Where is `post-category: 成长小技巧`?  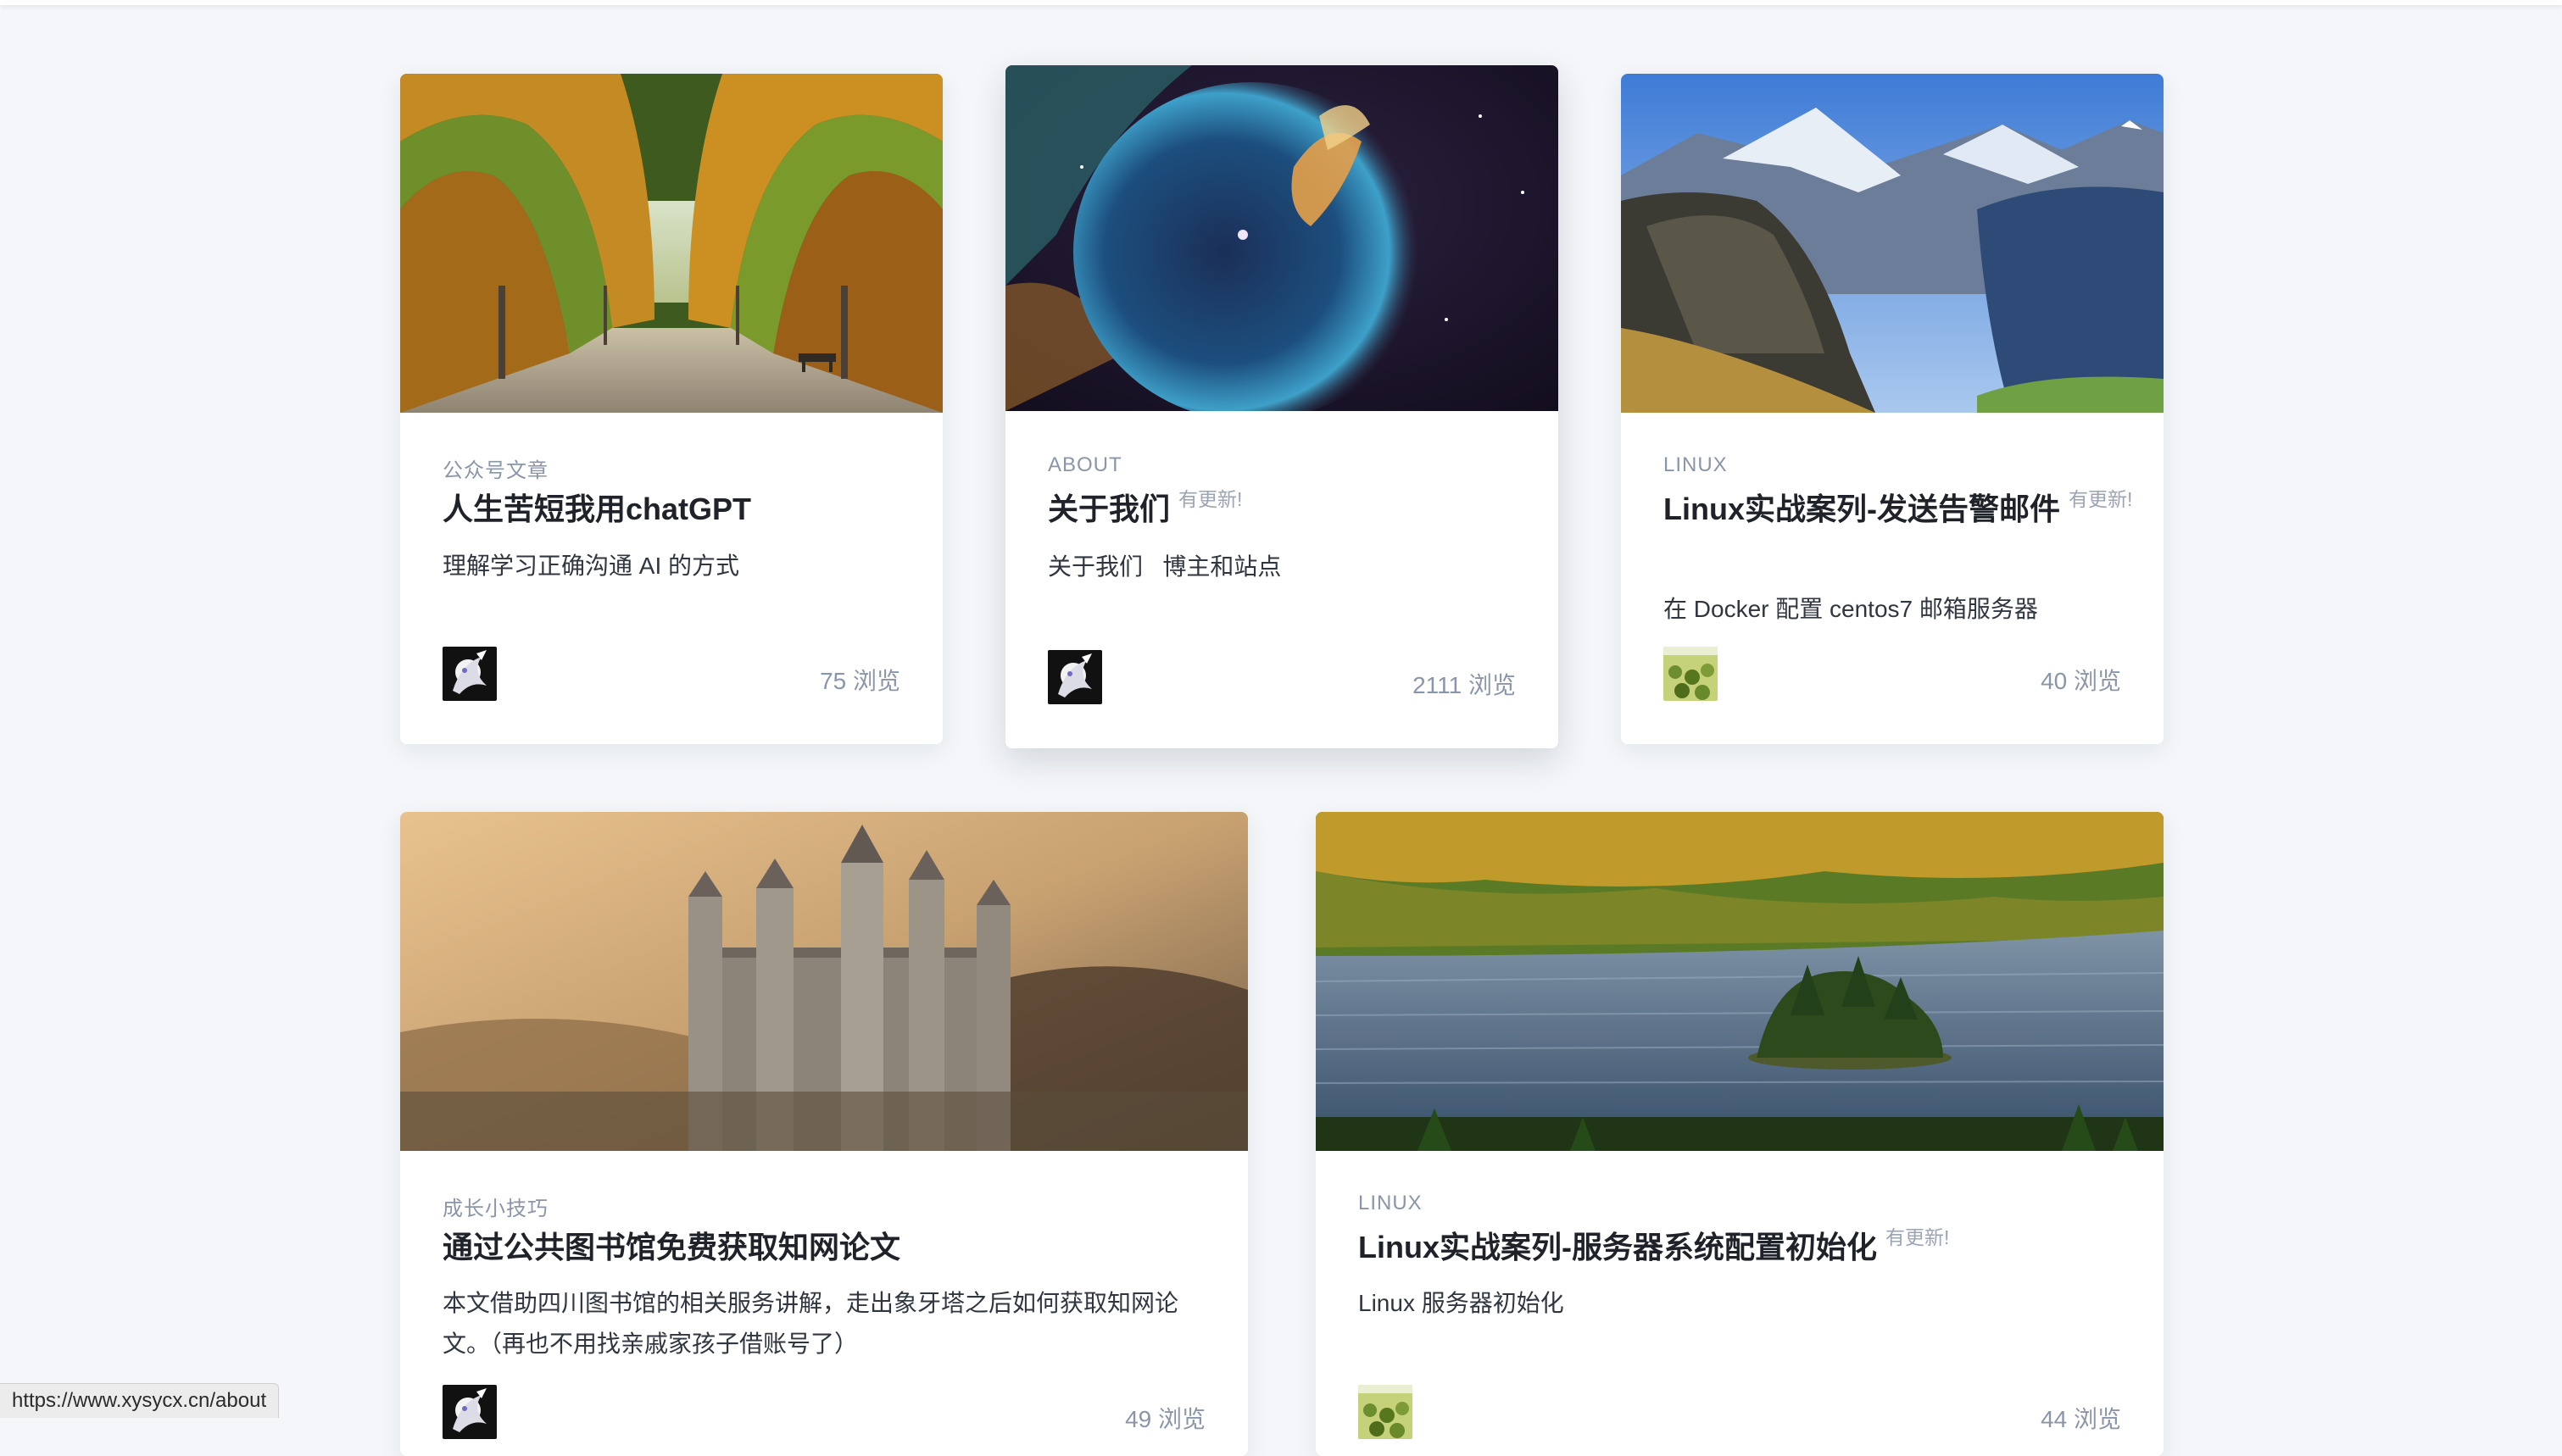
post-category: 成长小技巧 is located at coordinates (496, 1207).